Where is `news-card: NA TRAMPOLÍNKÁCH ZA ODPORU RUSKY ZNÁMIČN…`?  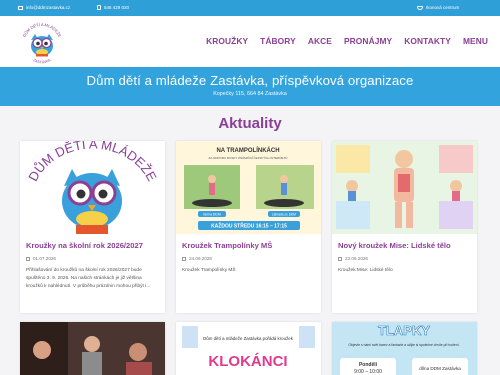 news-card: NA TRAMPOLÍNKÁCH ZA ODPORU RUSKY ZNÁMIČN… is located at coordinates (248, 227).